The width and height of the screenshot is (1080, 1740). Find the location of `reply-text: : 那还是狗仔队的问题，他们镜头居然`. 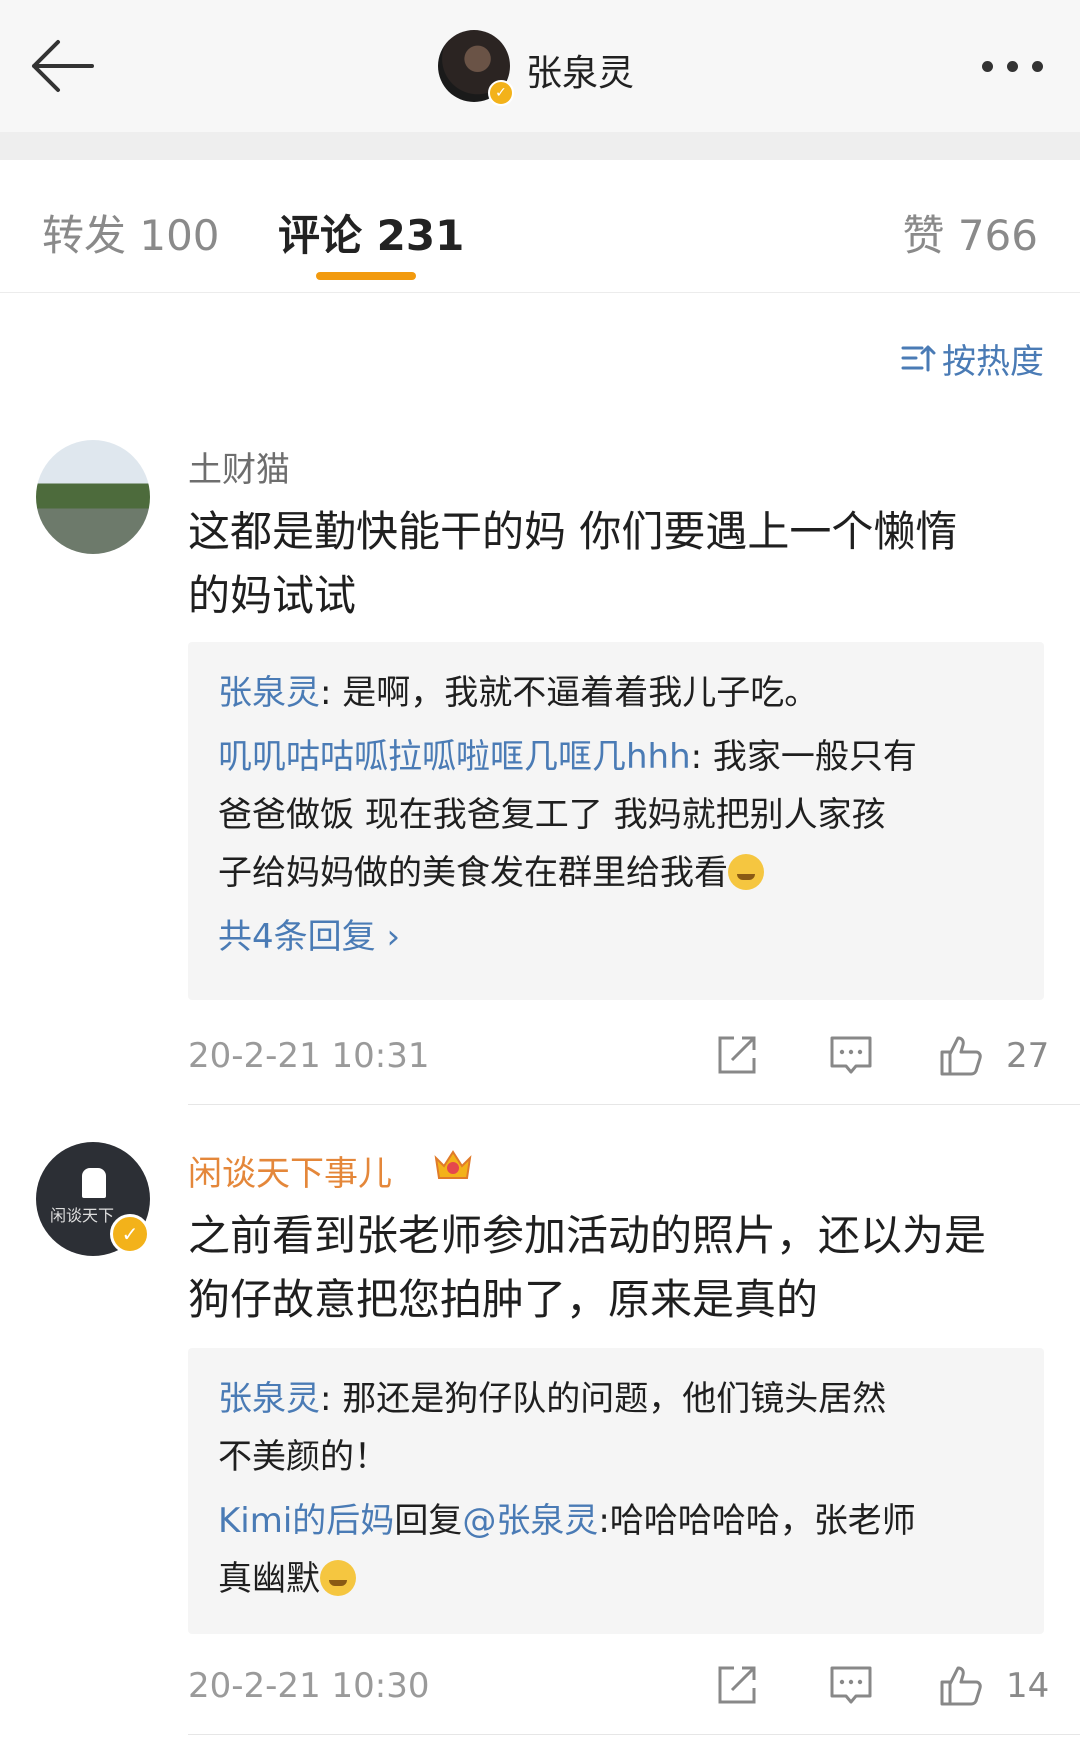

reply-text: : 那还是狗仔队的问题，他们镜头居然 is located at coordinates (603, 1399).